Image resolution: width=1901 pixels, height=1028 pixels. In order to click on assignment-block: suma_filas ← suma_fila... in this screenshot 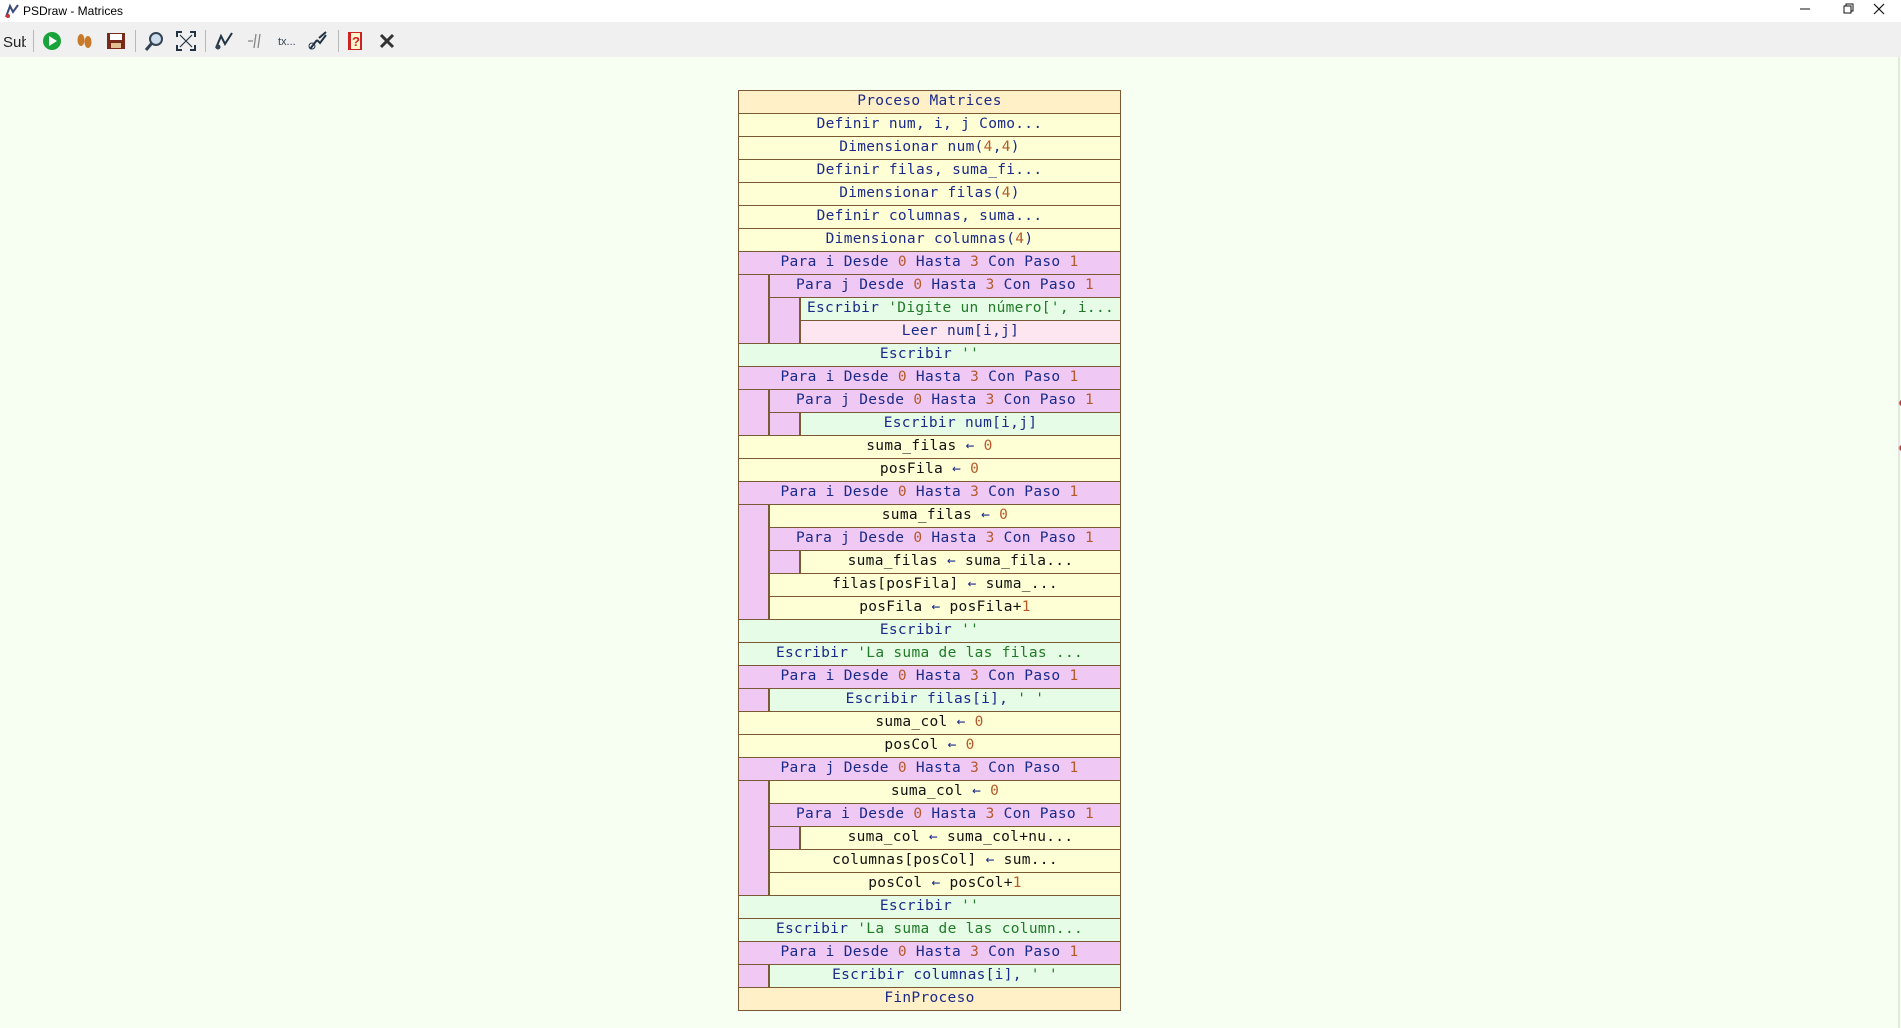, I will do `click(960, 562)`.